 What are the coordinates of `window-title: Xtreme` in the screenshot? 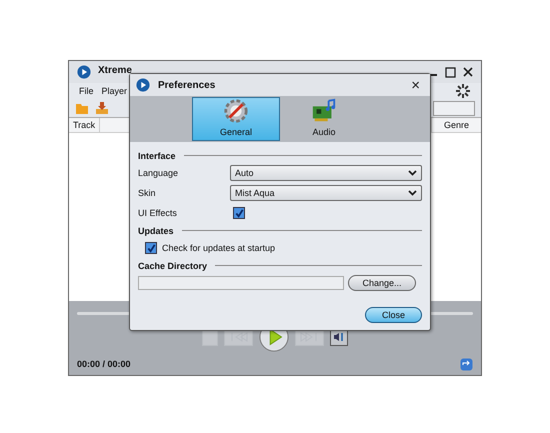 It's located at (115, 70).